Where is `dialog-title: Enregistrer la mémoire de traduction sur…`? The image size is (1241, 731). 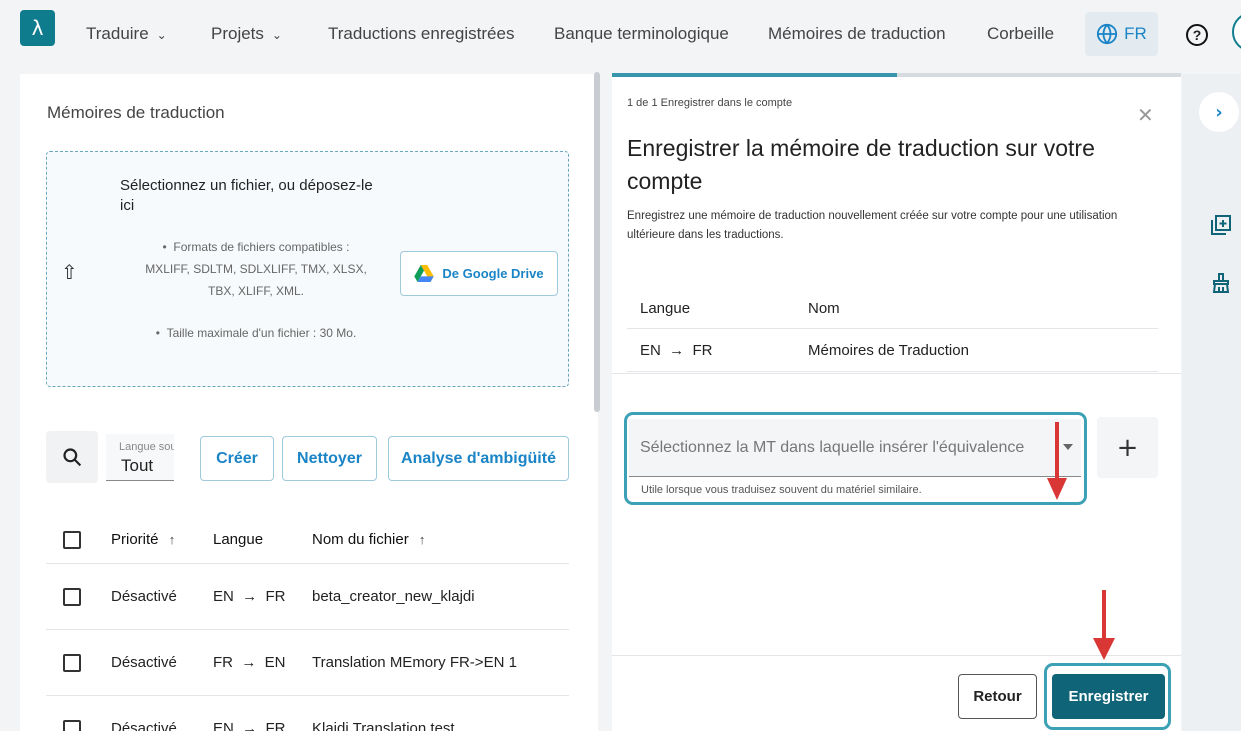 dialog-title: Enregistrer la mémoire de traduction sur… is located at coordinates (861, 164).